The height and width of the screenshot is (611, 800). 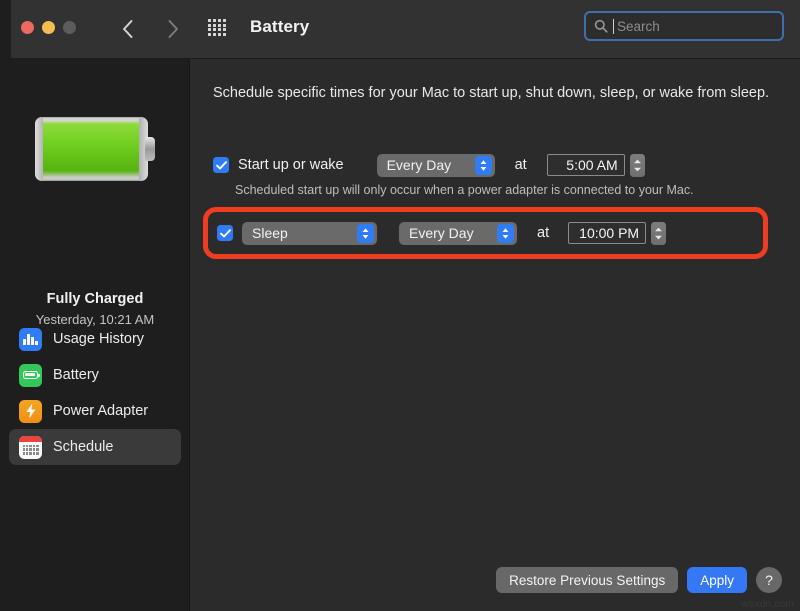 I want to click on battery-icon, so click(x=30, y=375).